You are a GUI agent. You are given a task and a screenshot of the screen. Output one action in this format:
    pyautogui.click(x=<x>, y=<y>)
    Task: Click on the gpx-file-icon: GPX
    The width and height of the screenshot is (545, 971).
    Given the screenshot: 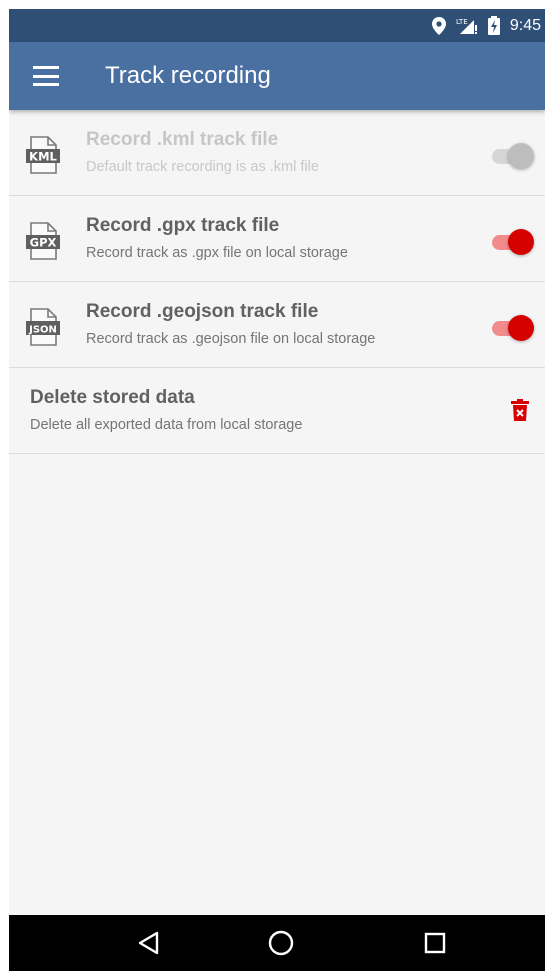 What is the action you would take?
    pyautogui.click(x=43, y=241)
    